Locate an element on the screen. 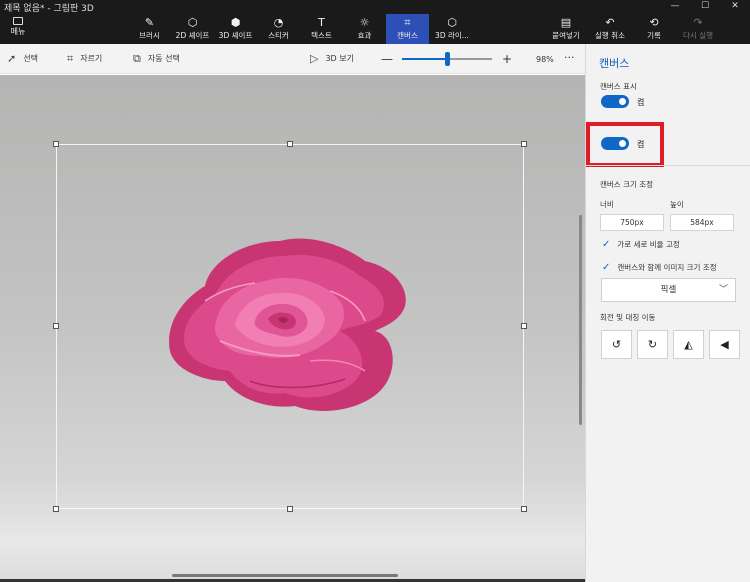  maximize-button: ☐ is located at coordinates (705, 6).